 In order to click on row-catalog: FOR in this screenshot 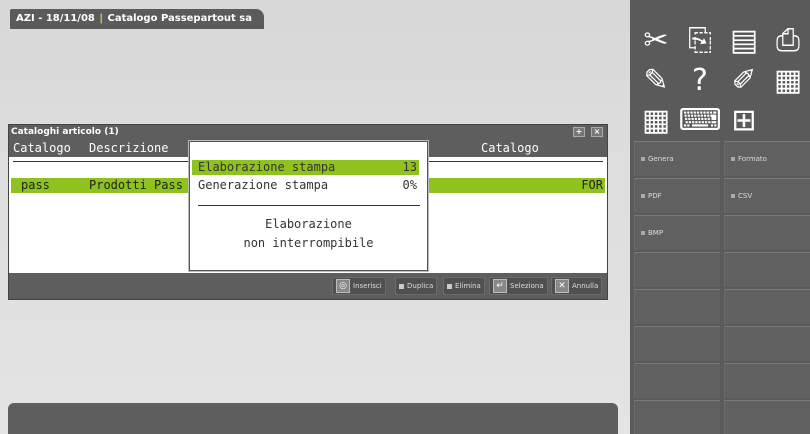, I will do `click(592, 185)`.